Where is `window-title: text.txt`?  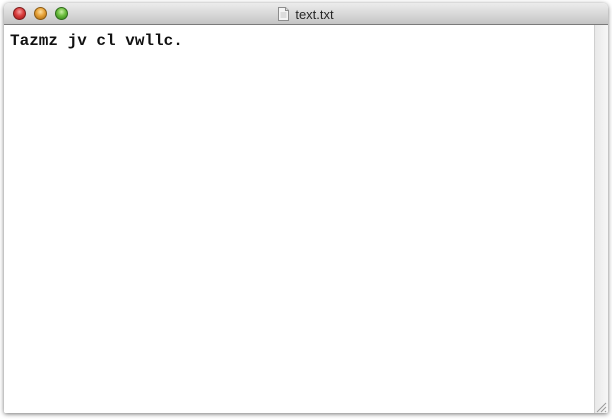 window-title: text.txt is located at coordinates (306, 14).